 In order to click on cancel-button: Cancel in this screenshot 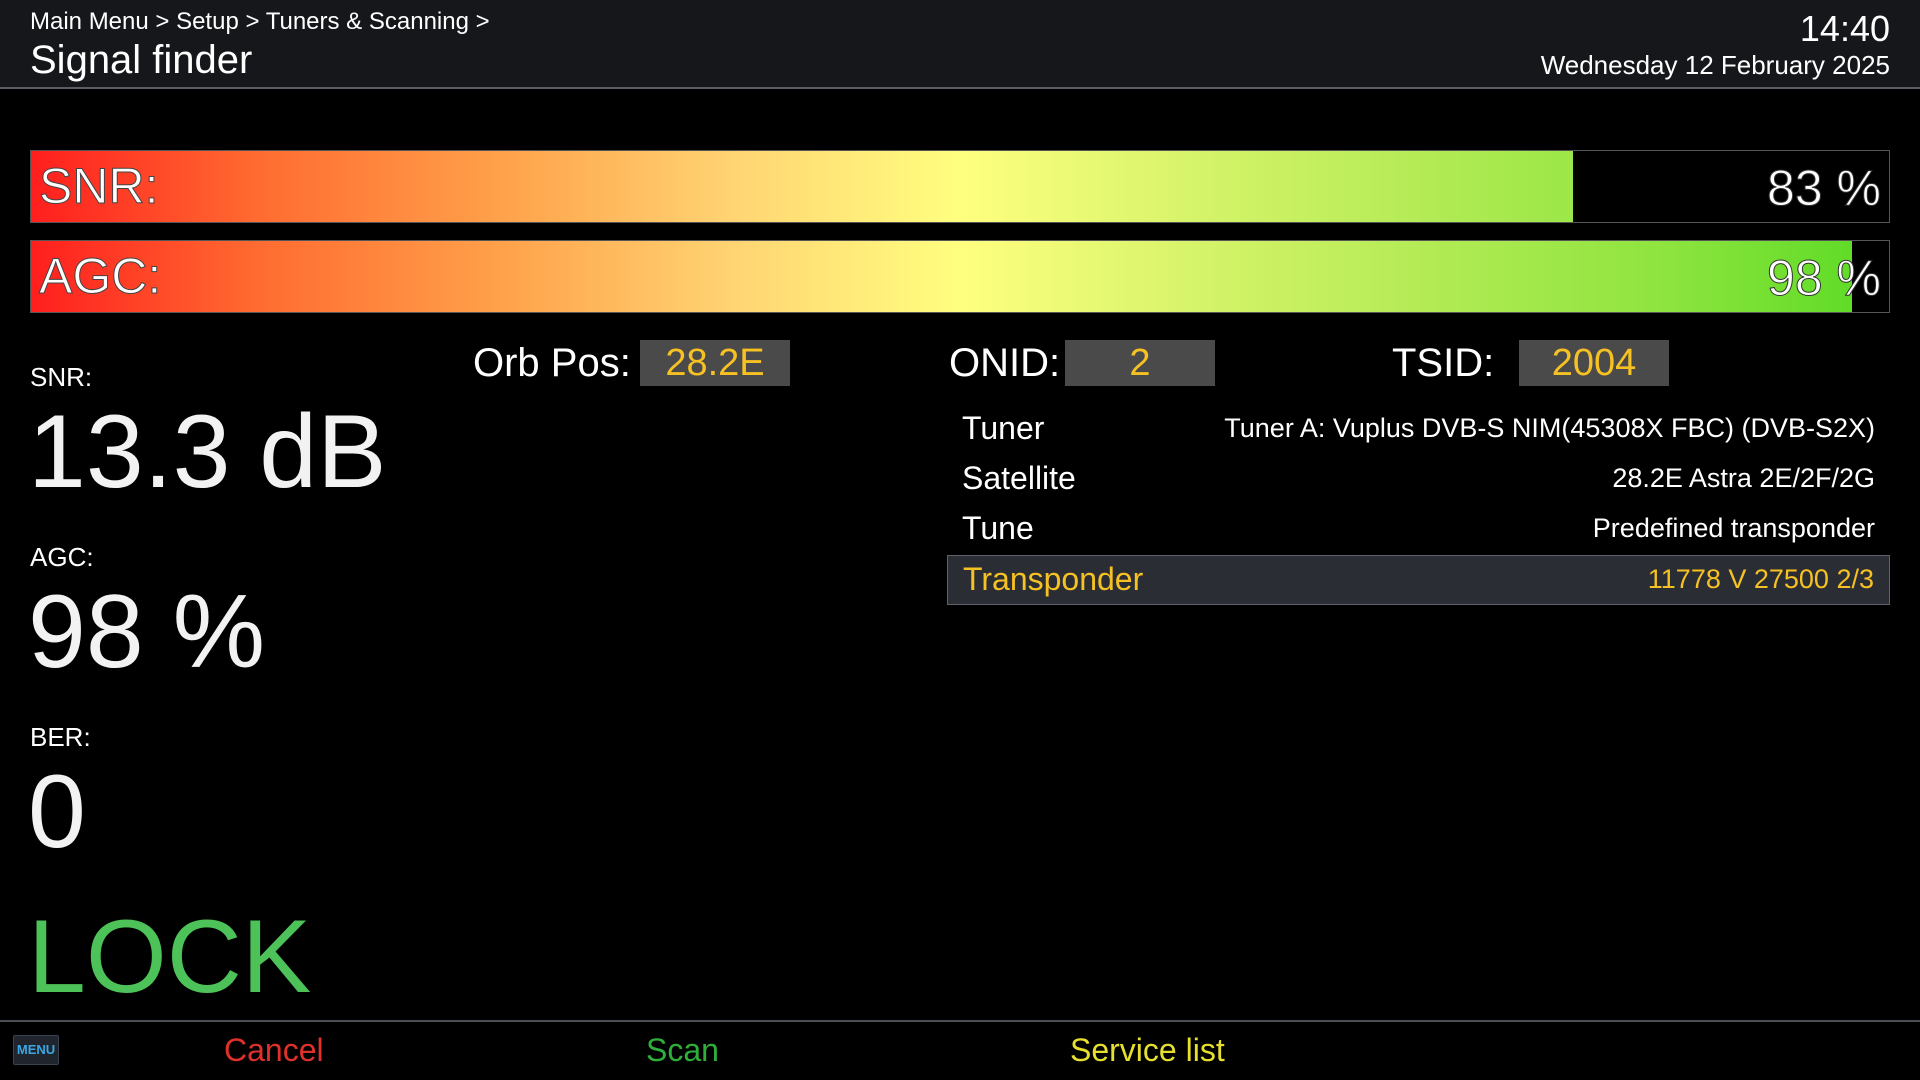, I will do `click(274, 1050)`.